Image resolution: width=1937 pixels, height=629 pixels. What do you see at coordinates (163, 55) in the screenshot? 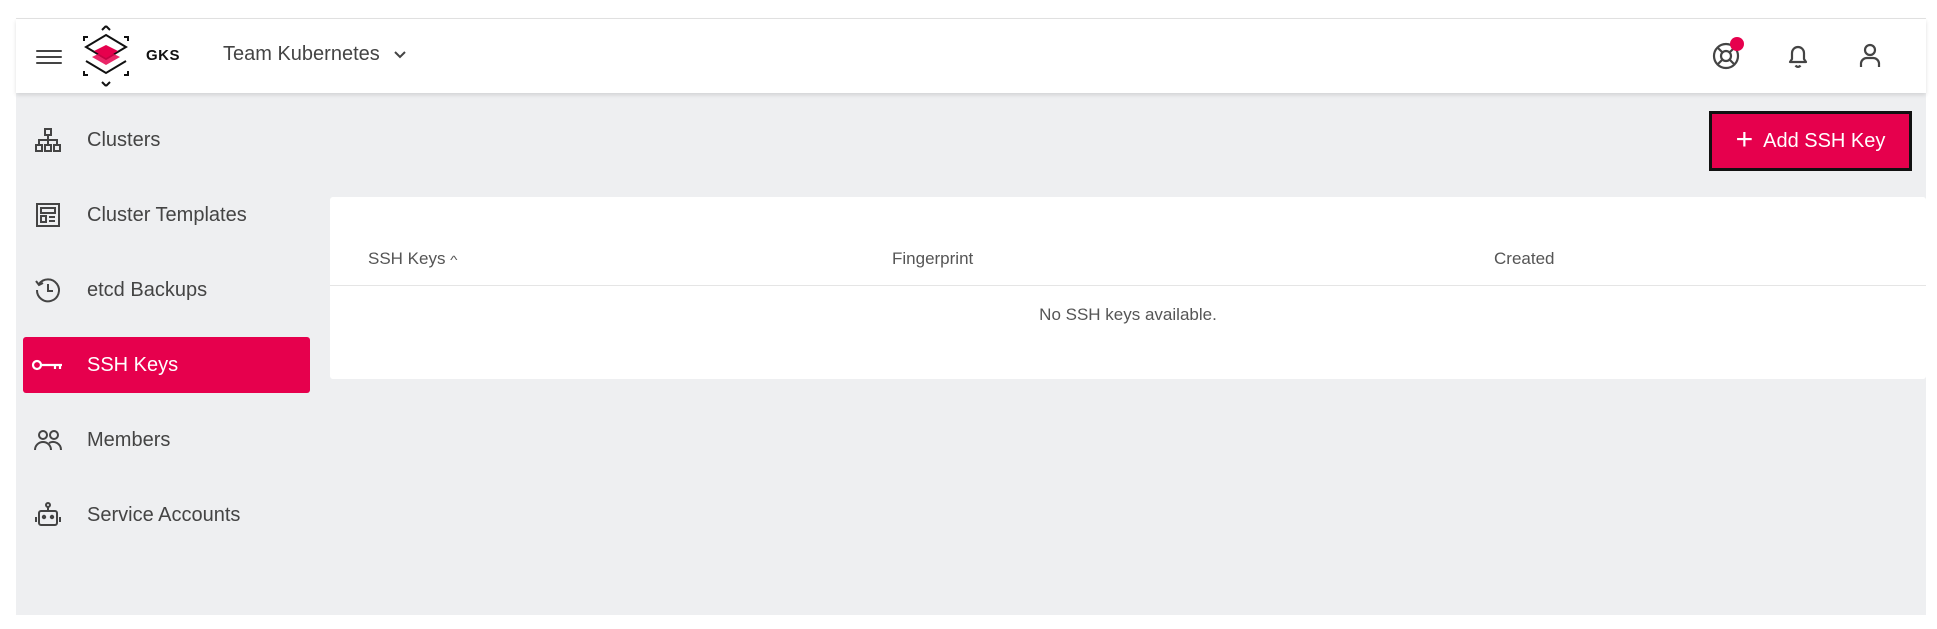
I see `logo-text: GKS` at bounding box center [163, 55].